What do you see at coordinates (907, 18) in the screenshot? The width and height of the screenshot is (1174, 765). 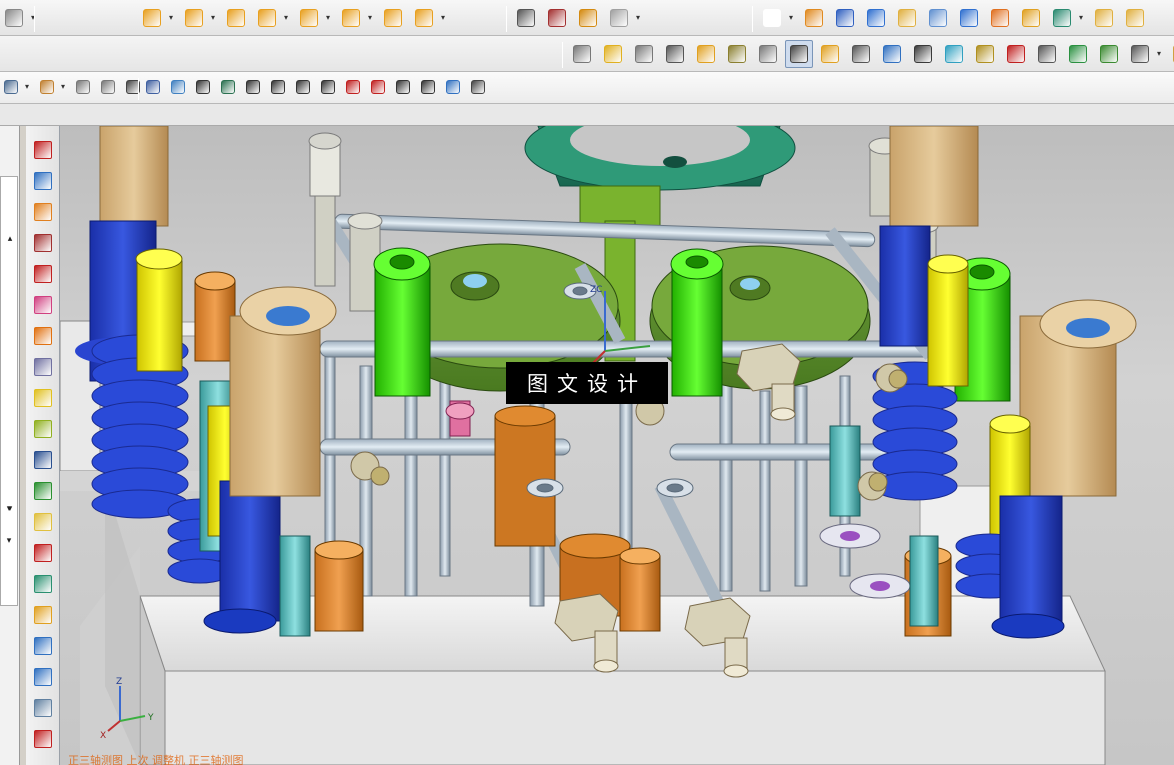 I see `boolean-button` at bounding box center [907, 18].